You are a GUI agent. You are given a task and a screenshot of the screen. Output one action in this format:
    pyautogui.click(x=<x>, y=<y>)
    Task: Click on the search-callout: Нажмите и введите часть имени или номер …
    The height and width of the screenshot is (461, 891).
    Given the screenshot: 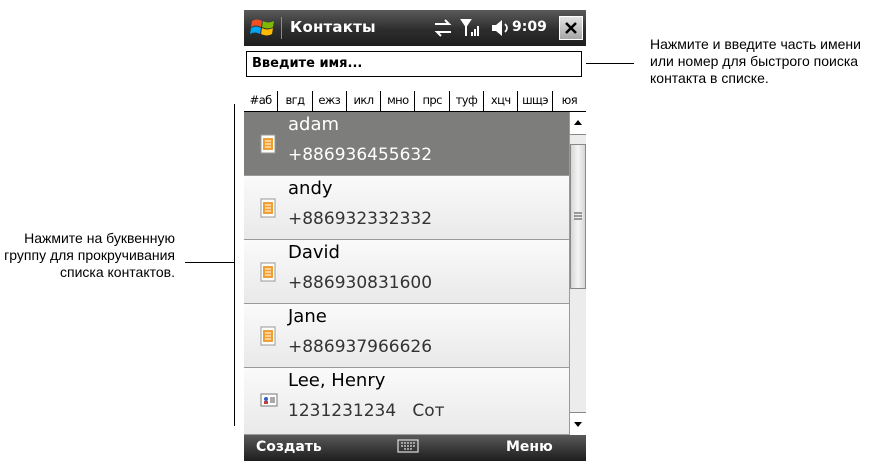 What is the action you would take?
    pyautogui.click(x=755, y=61)
    